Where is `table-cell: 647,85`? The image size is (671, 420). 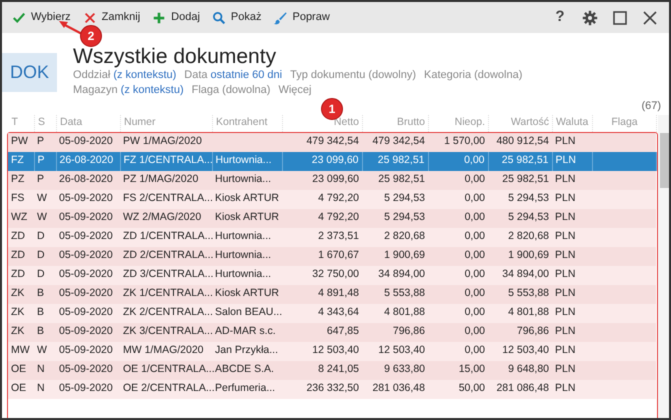
table-cell: 647,85 is located at coordinates (342, 331).